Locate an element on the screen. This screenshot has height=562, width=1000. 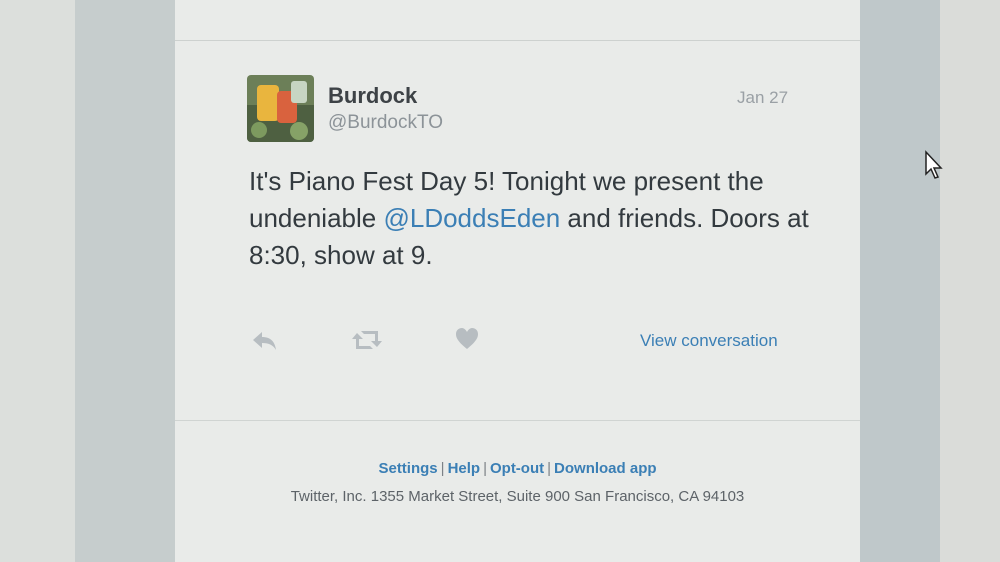
reply-icon is located at coordinates (270, 343).